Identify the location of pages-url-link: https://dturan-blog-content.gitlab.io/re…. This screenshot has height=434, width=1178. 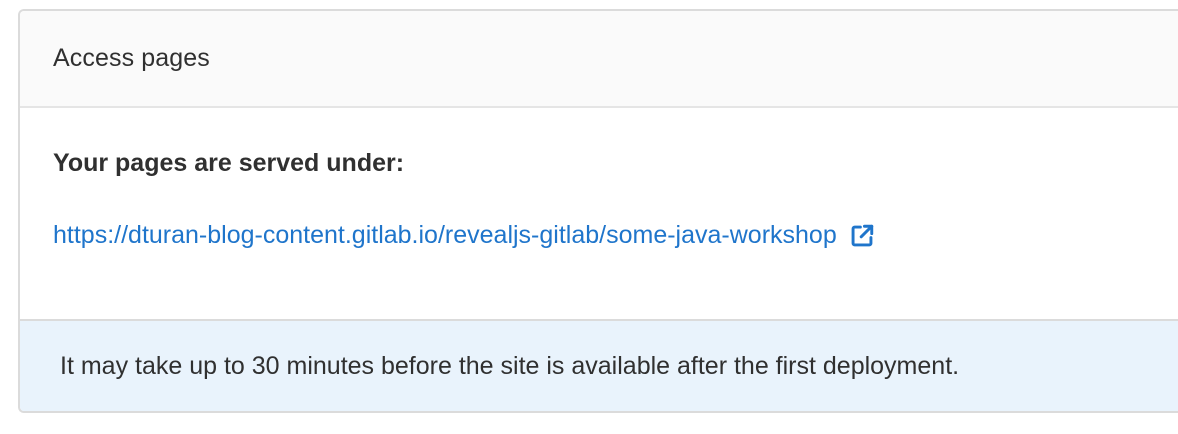
(464, 235).